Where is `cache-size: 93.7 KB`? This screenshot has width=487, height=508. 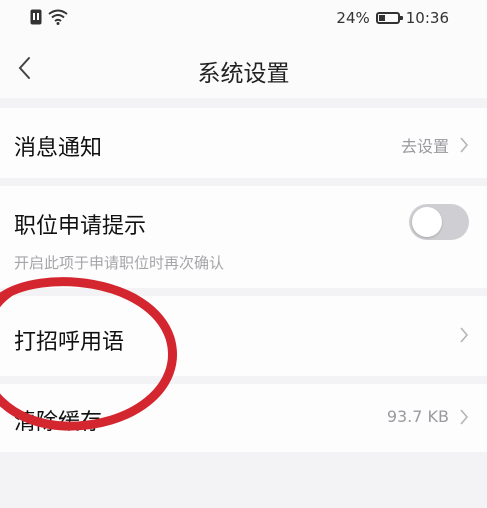
cache-size: 93.7 KB is located at coordinates (417, 416).